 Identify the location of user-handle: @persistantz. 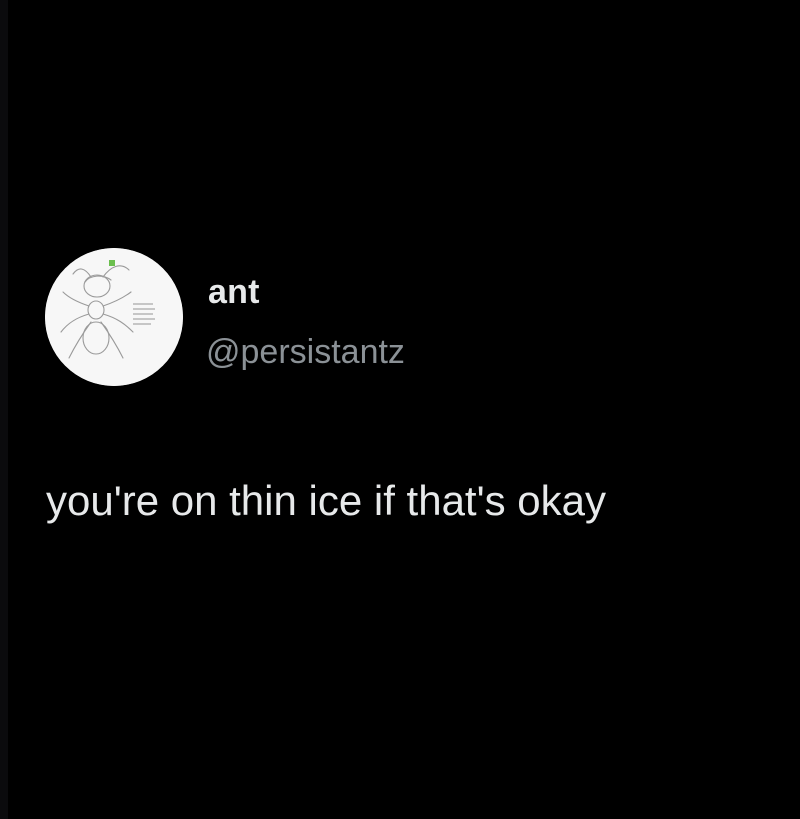
(305, 352).